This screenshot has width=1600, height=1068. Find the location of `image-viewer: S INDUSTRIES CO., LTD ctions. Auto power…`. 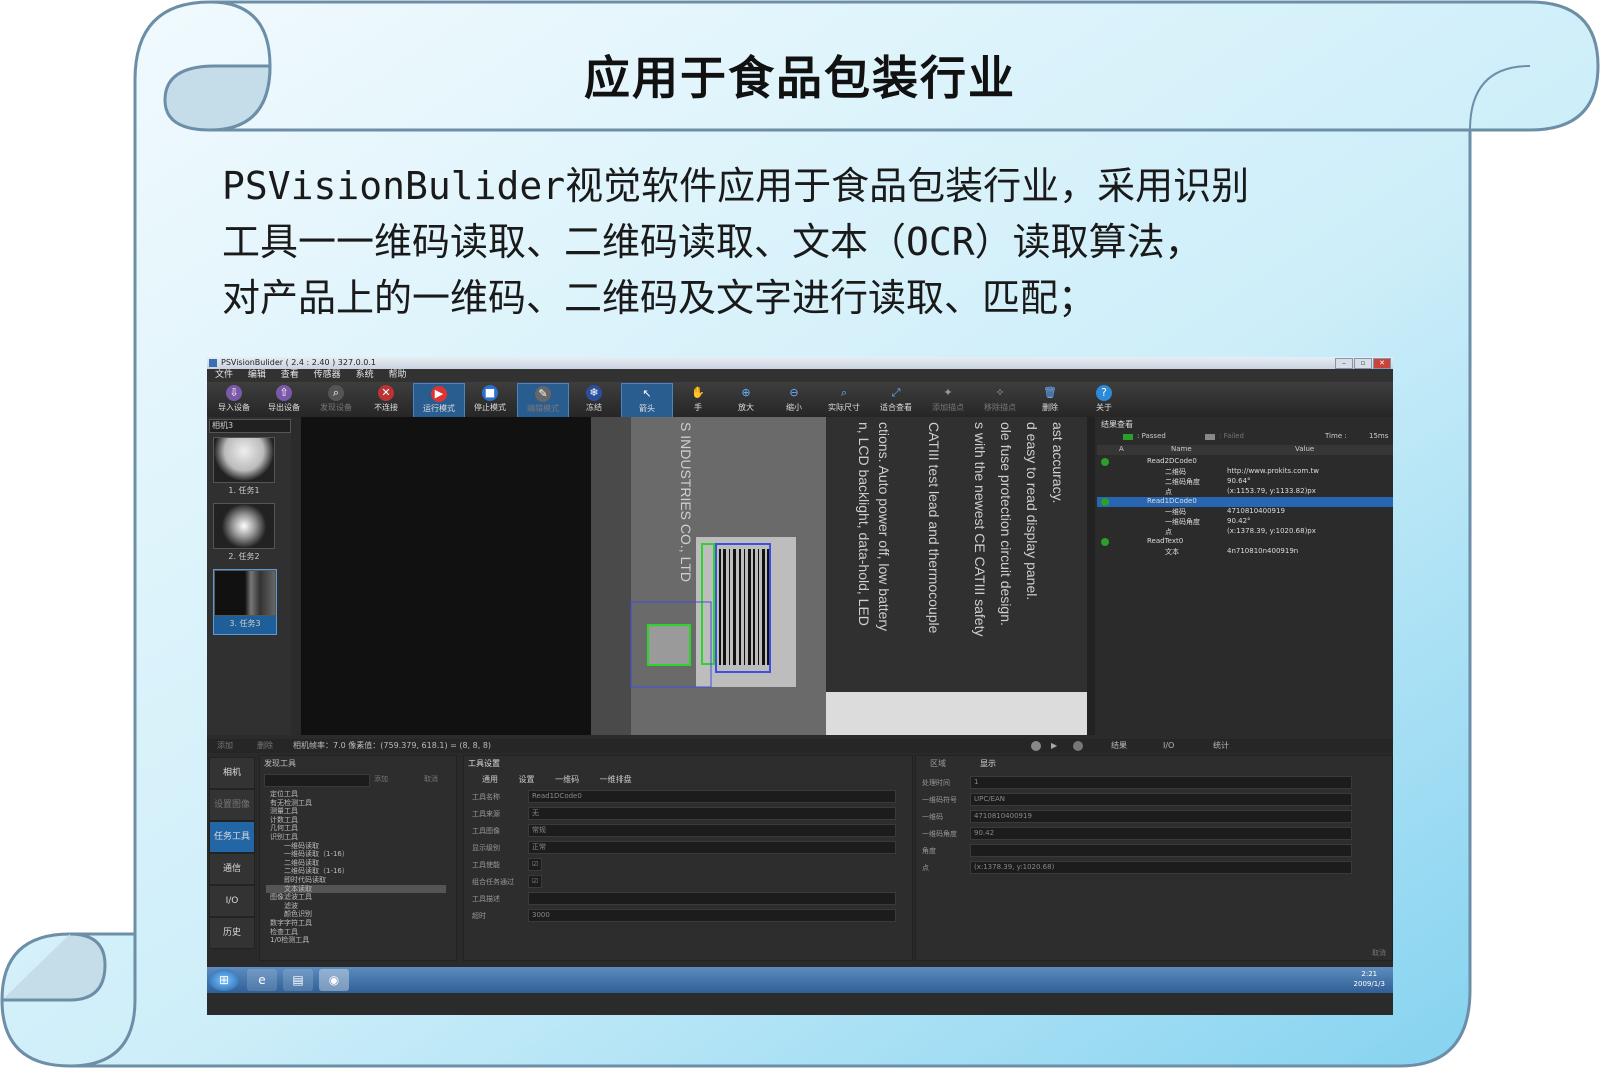

image-viewer: S INDUSTRIES CO., LTD ctions. Auto power… is located at coordinates (694, 576).